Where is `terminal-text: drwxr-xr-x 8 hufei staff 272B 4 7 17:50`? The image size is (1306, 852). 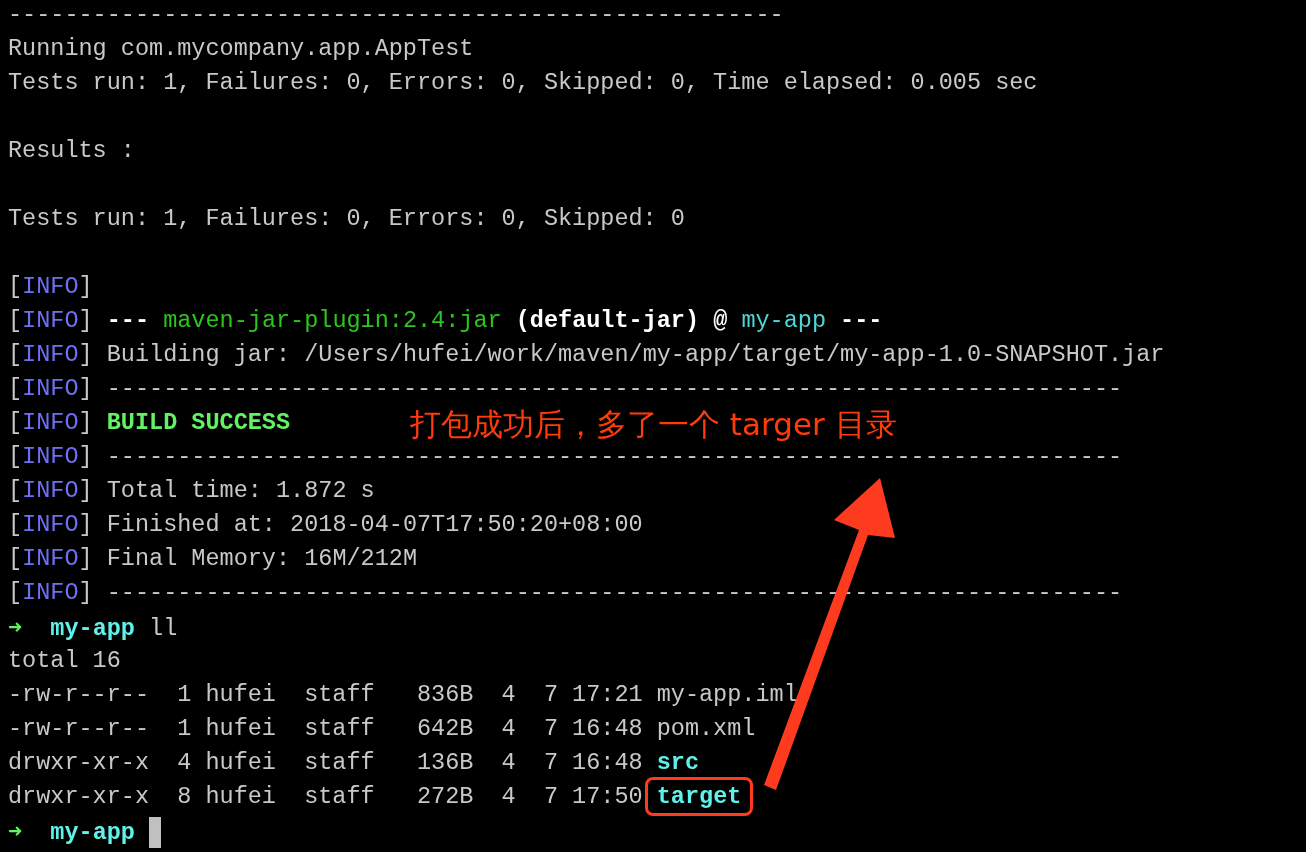
terminal-text: drwxr-xr-x 8 hufei staff 272B 4 7 17:50 is located at coordinates (326, 796).